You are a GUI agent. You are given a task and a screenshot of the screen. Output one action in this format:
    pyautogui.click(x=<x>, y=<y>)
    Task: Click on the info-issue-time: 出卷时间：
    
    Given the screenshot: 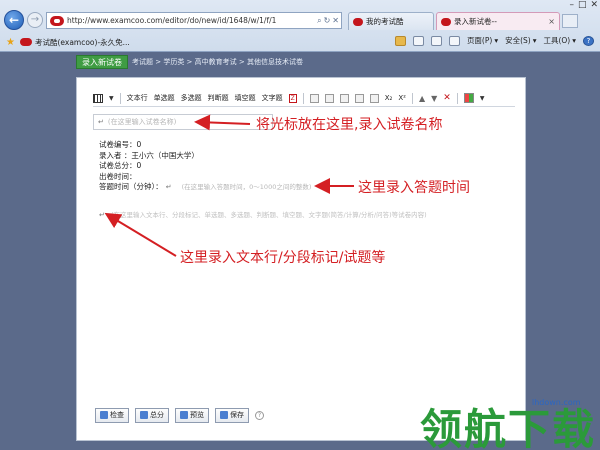 What is the action you would take?
    pyautogui.click(x=118, y=176)
    